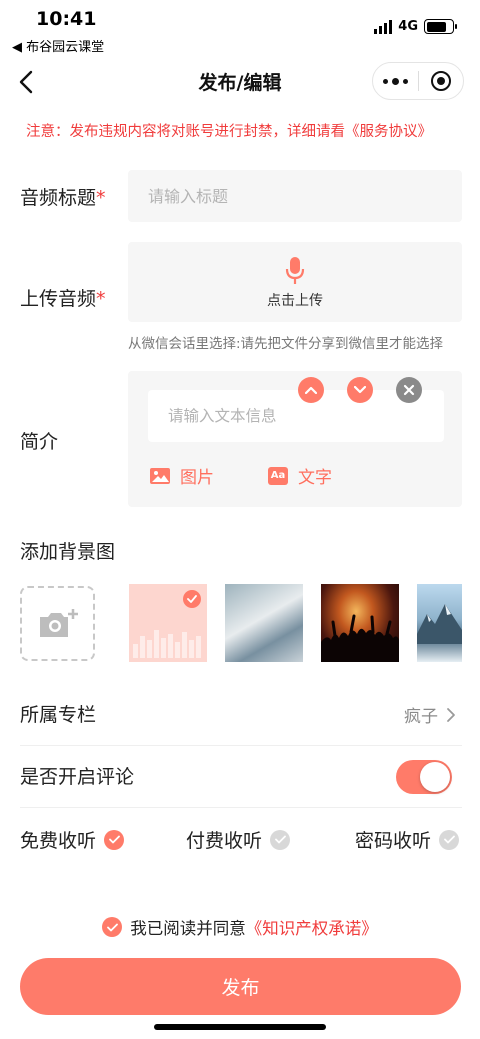 The image size is (480, 1039). Describe the element at coordinates (63, 299) in the screenshot. I see `upload-label: 上传音频*` at that location.